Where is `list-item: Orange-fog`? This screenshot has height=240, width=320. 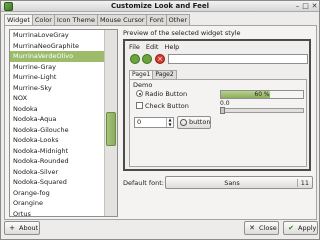
list-item: Orange-fog is located at coordinates (57, 193).